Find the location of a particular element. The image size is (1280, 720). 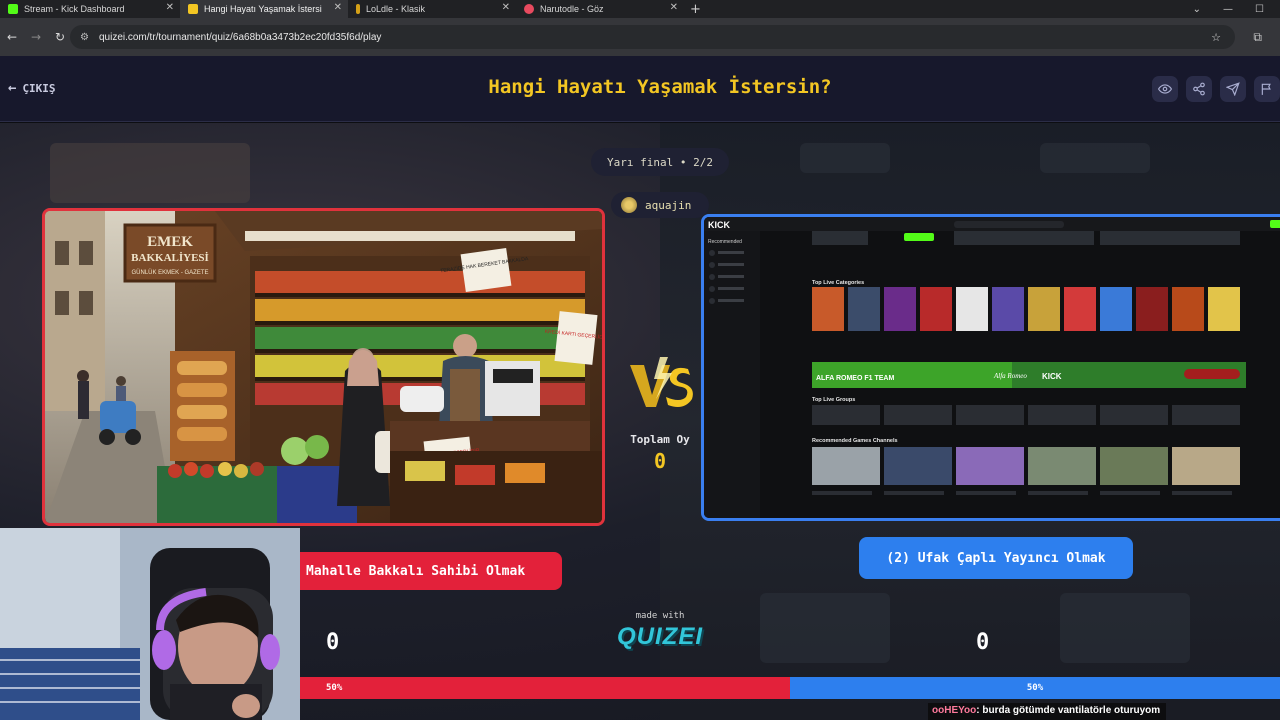

kick-logo-text: KICK is located at coordinates (719, 225).